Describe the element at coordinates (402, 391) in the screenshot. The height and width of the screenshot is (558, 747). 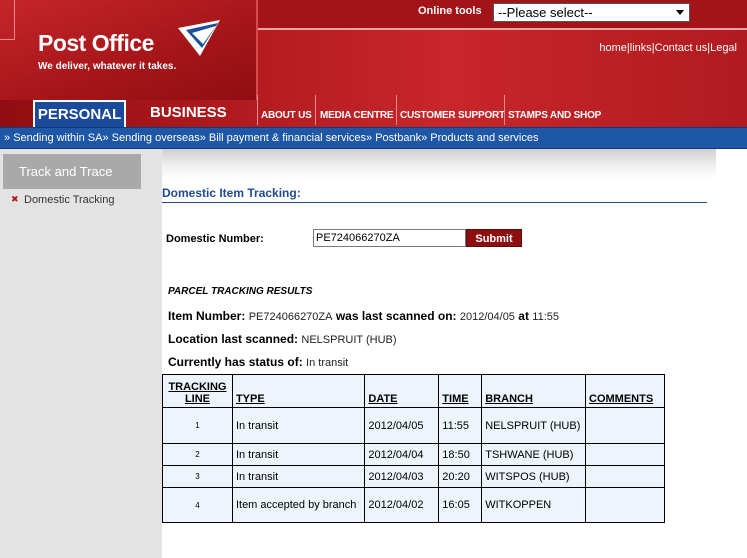
I see `col-date: DATE` at that location.